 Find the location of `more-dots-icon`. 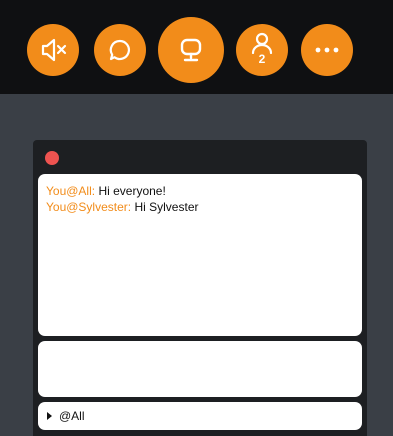

more-dots-icon is located at coordinates (327, 50).